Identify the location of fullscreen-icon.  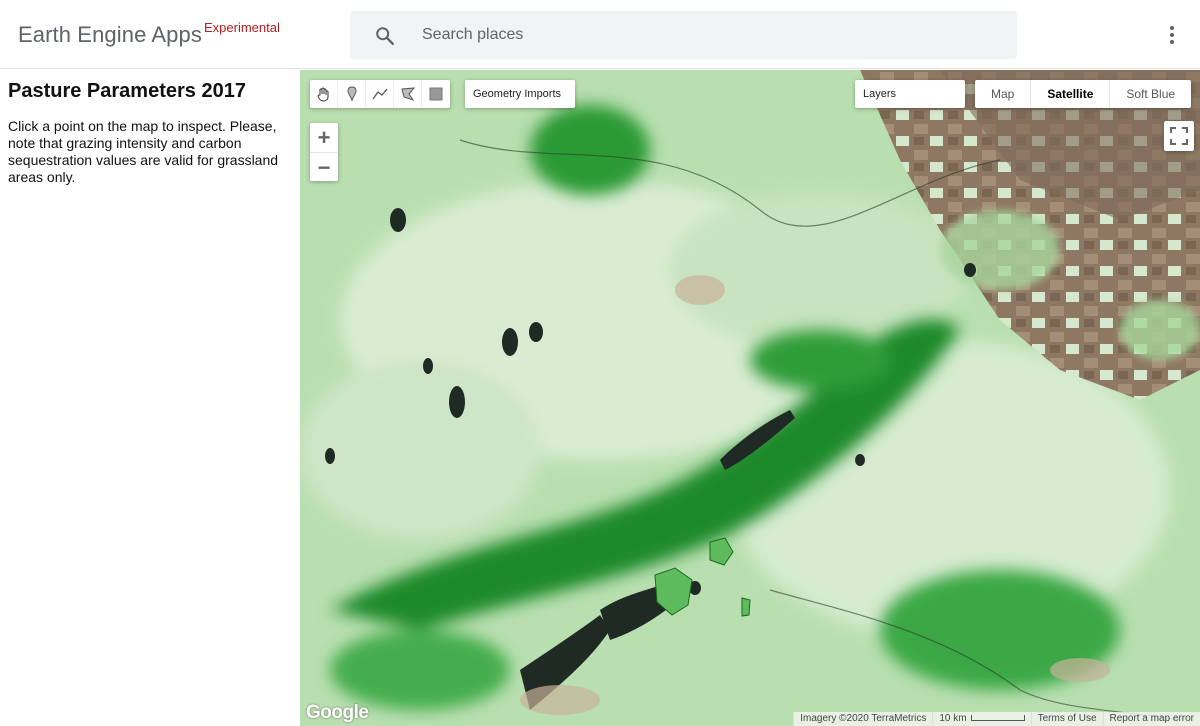
(1179, 136).